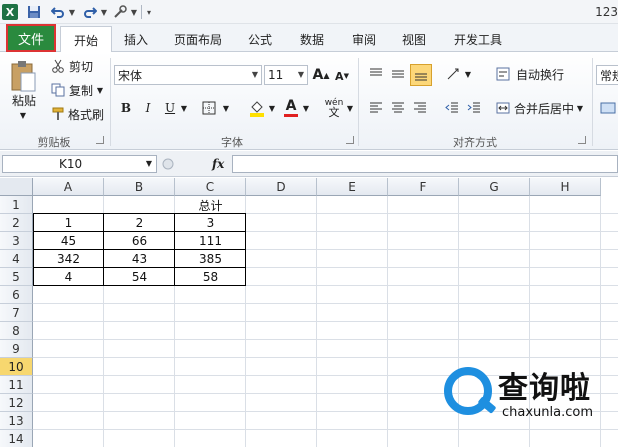 The image size is (618, 447). What do you see at coordinates (425, 164) in the screenshot?
I see `formula-input` at bounding box center [425, 164].